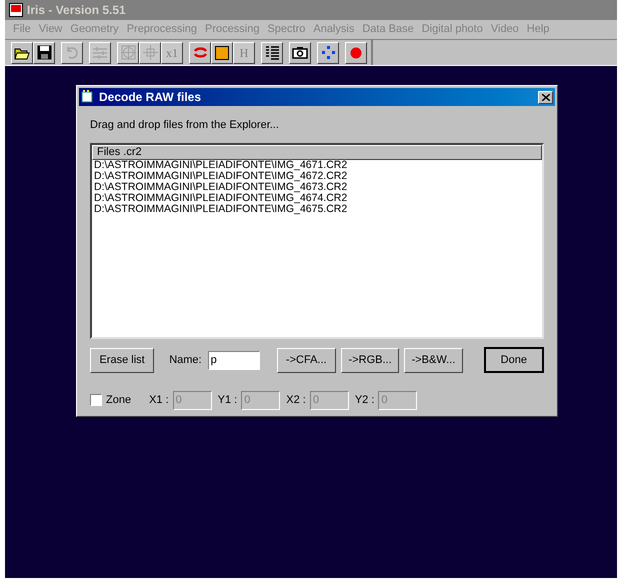 This screenshot has width=622, height=583. Describe the element at coordinates (228, 400) in the screenshot. I see `coordinate-label: Y1 :` at that location.